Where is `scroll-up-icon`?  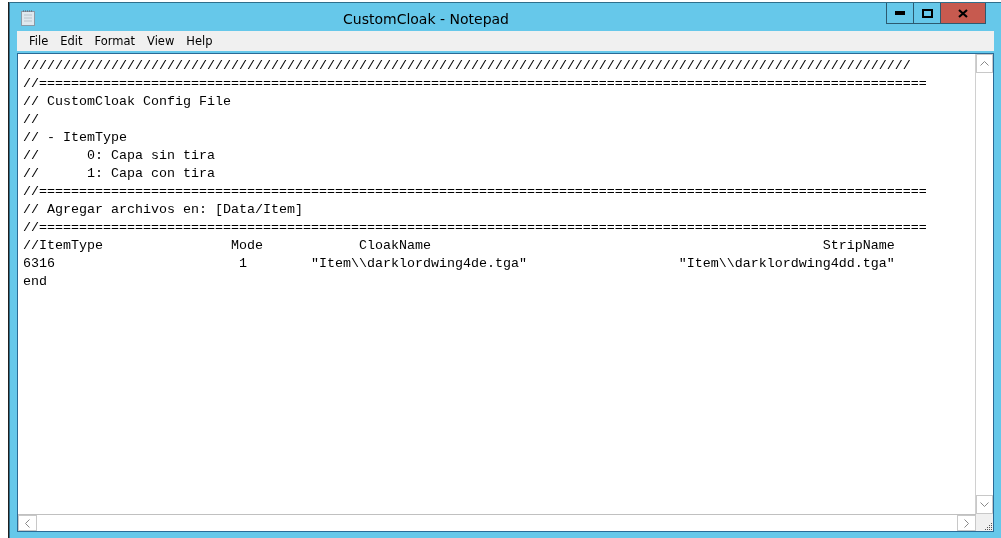 scroll-up-icon is located at coordinates (984, 63).